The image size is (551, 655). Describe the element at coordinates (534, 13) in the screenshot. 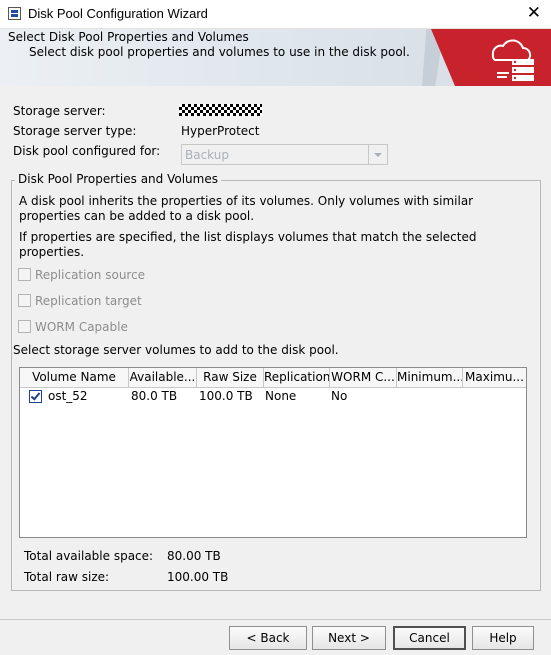

I see `close-icon: ✕` at that location.